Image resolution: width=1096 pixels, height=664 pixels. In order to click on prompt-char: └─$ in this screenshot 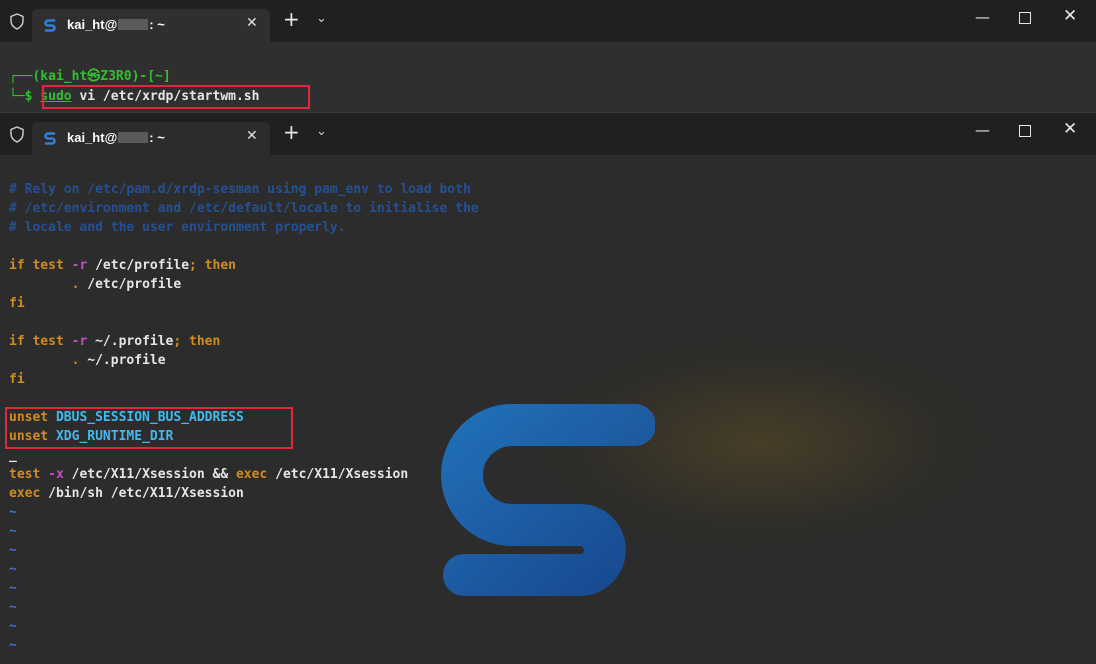, I will do `click(25, 96)`.